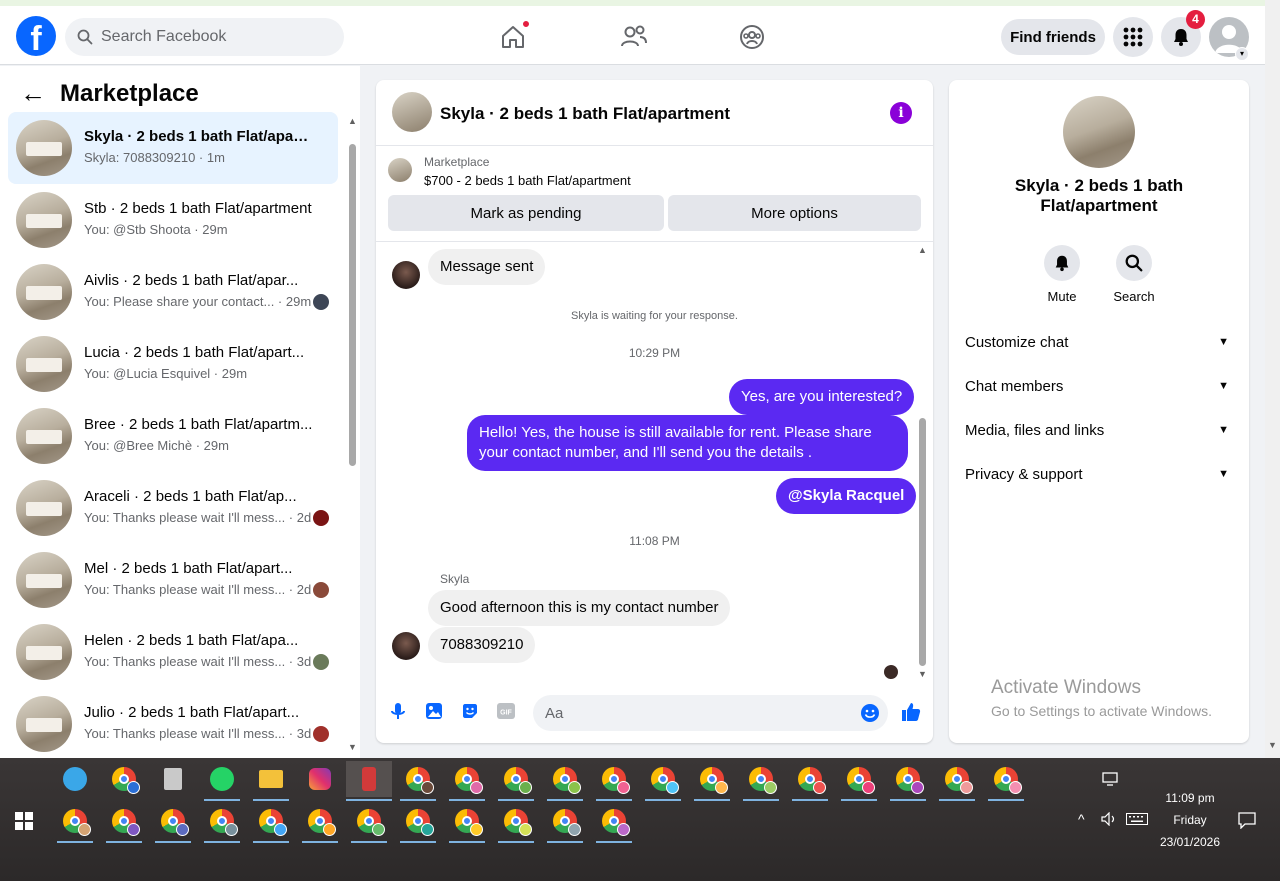 This screenshot has width=1280, height=881. I want to click on search-box, so click(204, 37).